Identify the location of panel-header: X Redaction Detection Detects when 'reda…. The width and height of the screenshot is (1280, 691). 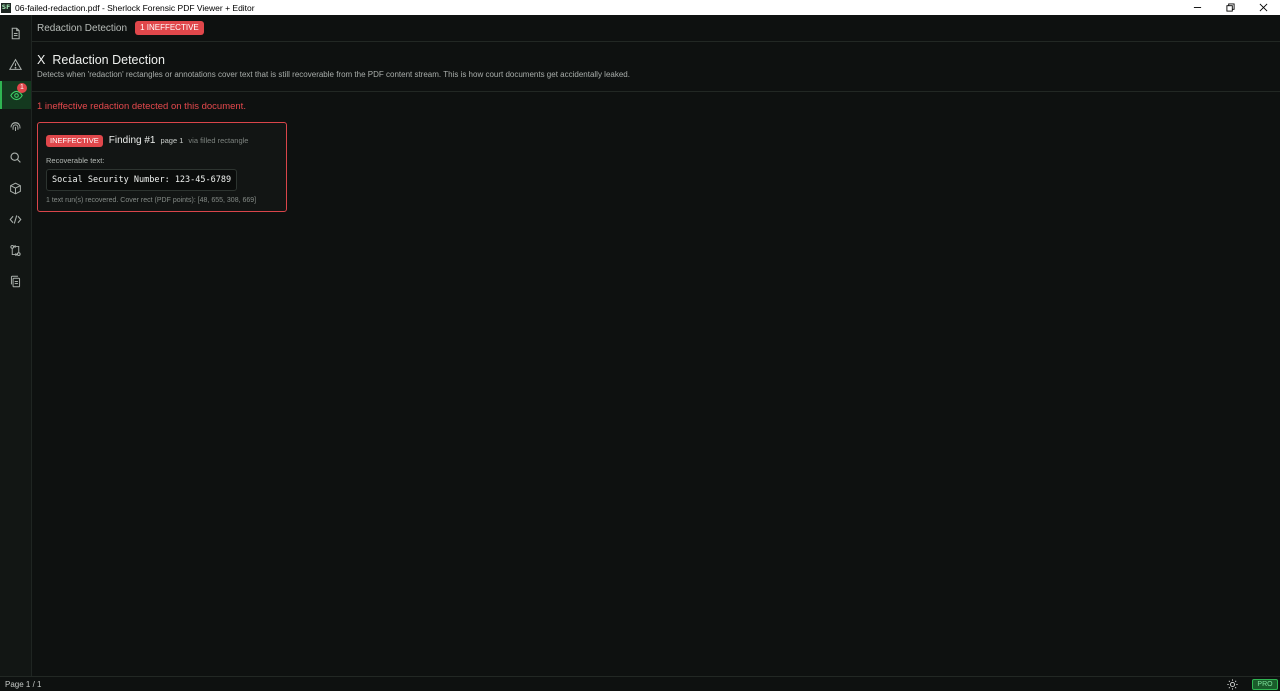
(656, 67).